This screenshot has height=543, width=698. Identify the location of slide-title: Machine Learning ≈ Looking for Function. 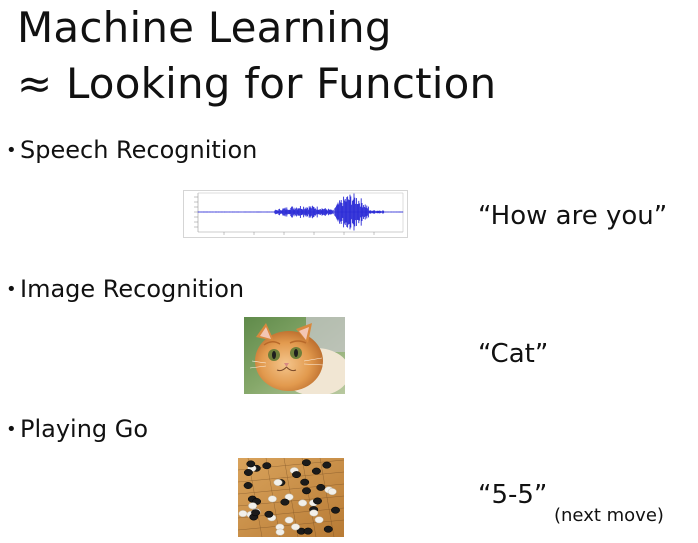
(256, 56).